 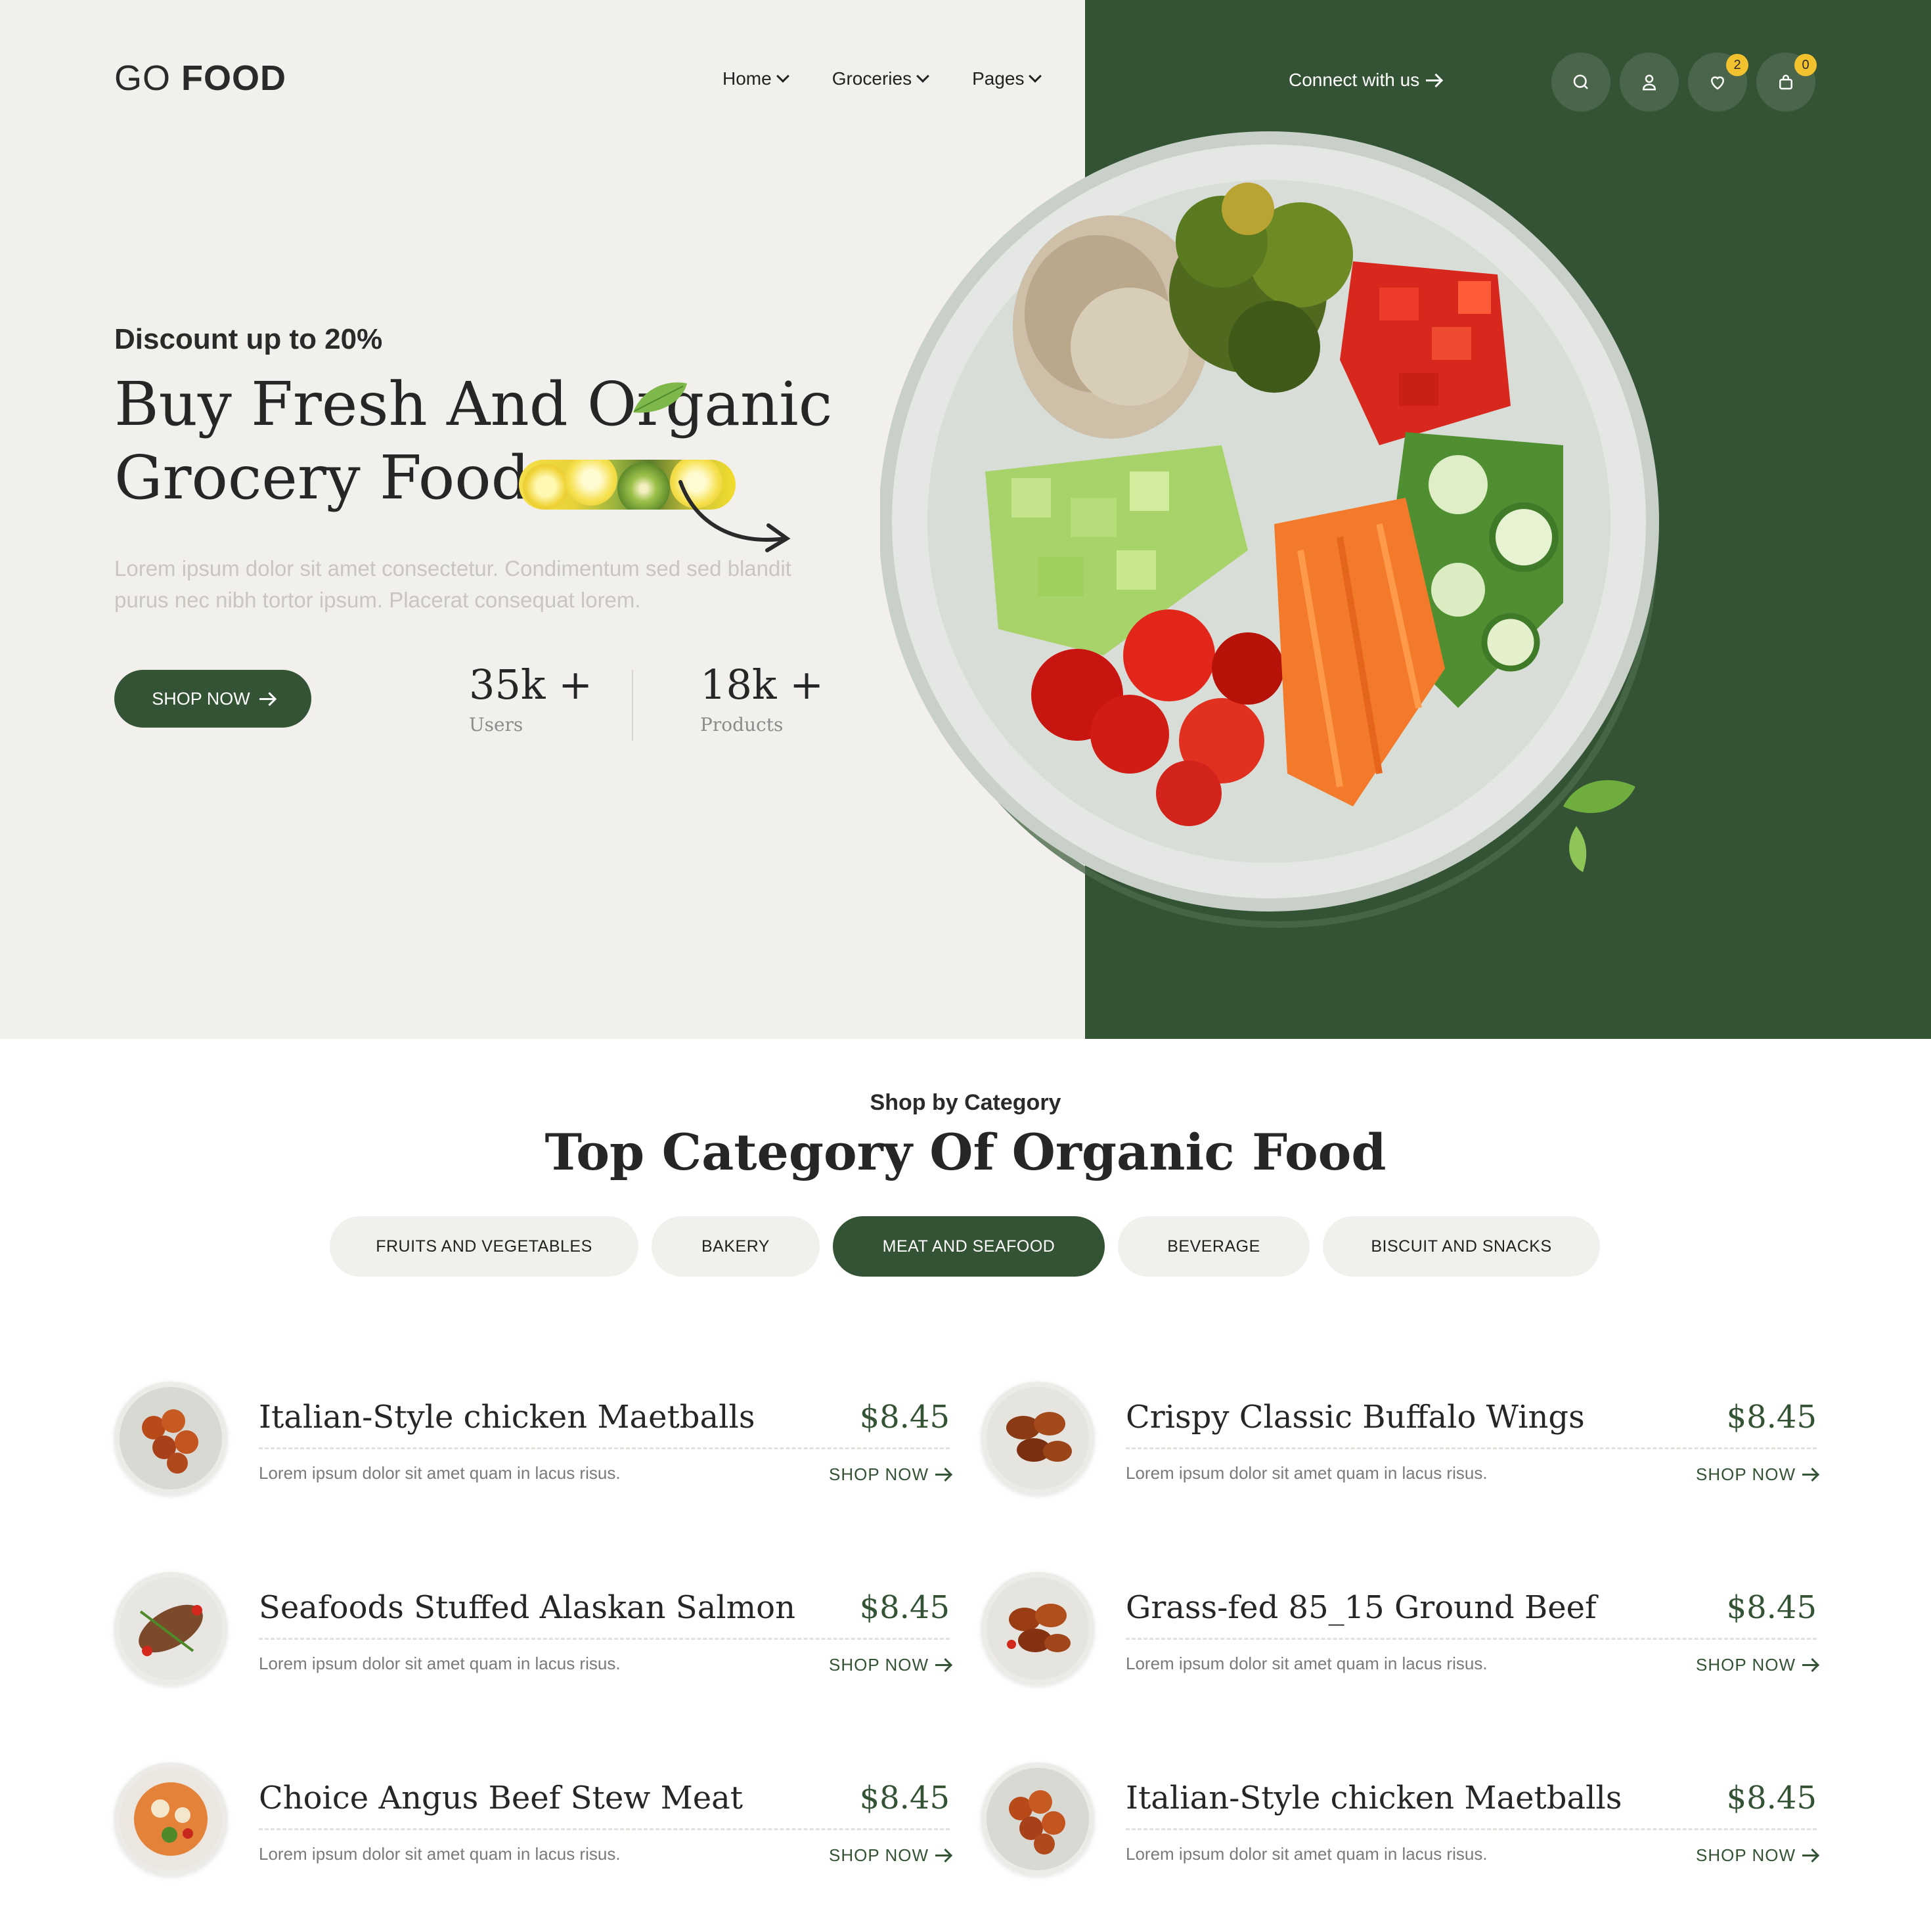 What do you see at coordinates (531, 685) in the screenshot?
I see `stat-value: 35k +` at bounding box center [531, 685].